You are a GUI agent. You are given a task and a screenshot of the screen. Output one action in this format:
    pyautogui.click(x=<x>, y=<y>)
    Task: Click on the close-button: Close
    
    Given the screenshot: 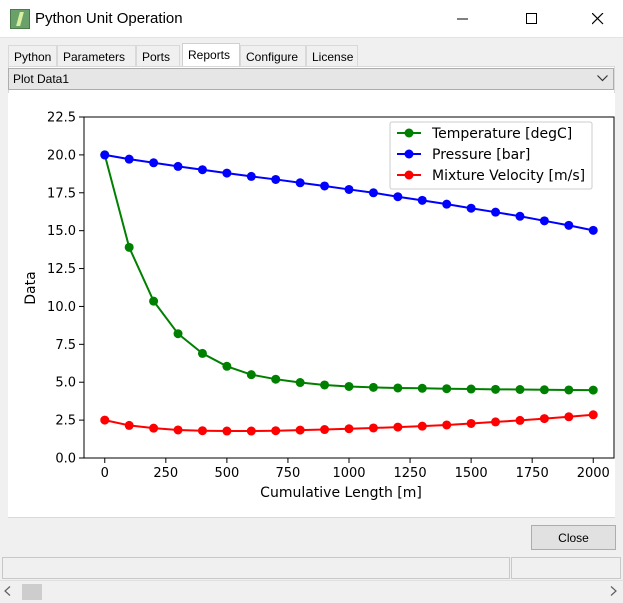 What is the action you would take?
    pyautogui.click(x=573, y=537)
    